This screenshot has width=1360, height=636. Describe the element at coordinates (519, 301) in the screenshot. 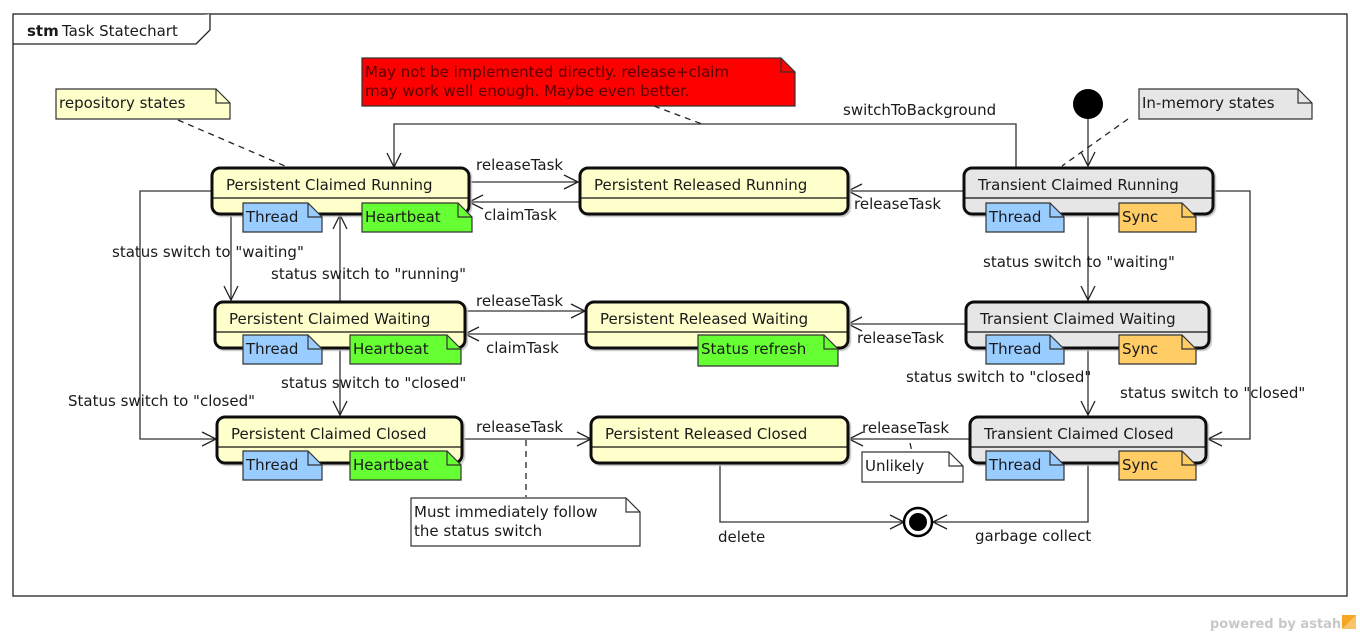

I see `label-release-pcw-prw: releaseTask` at that location.